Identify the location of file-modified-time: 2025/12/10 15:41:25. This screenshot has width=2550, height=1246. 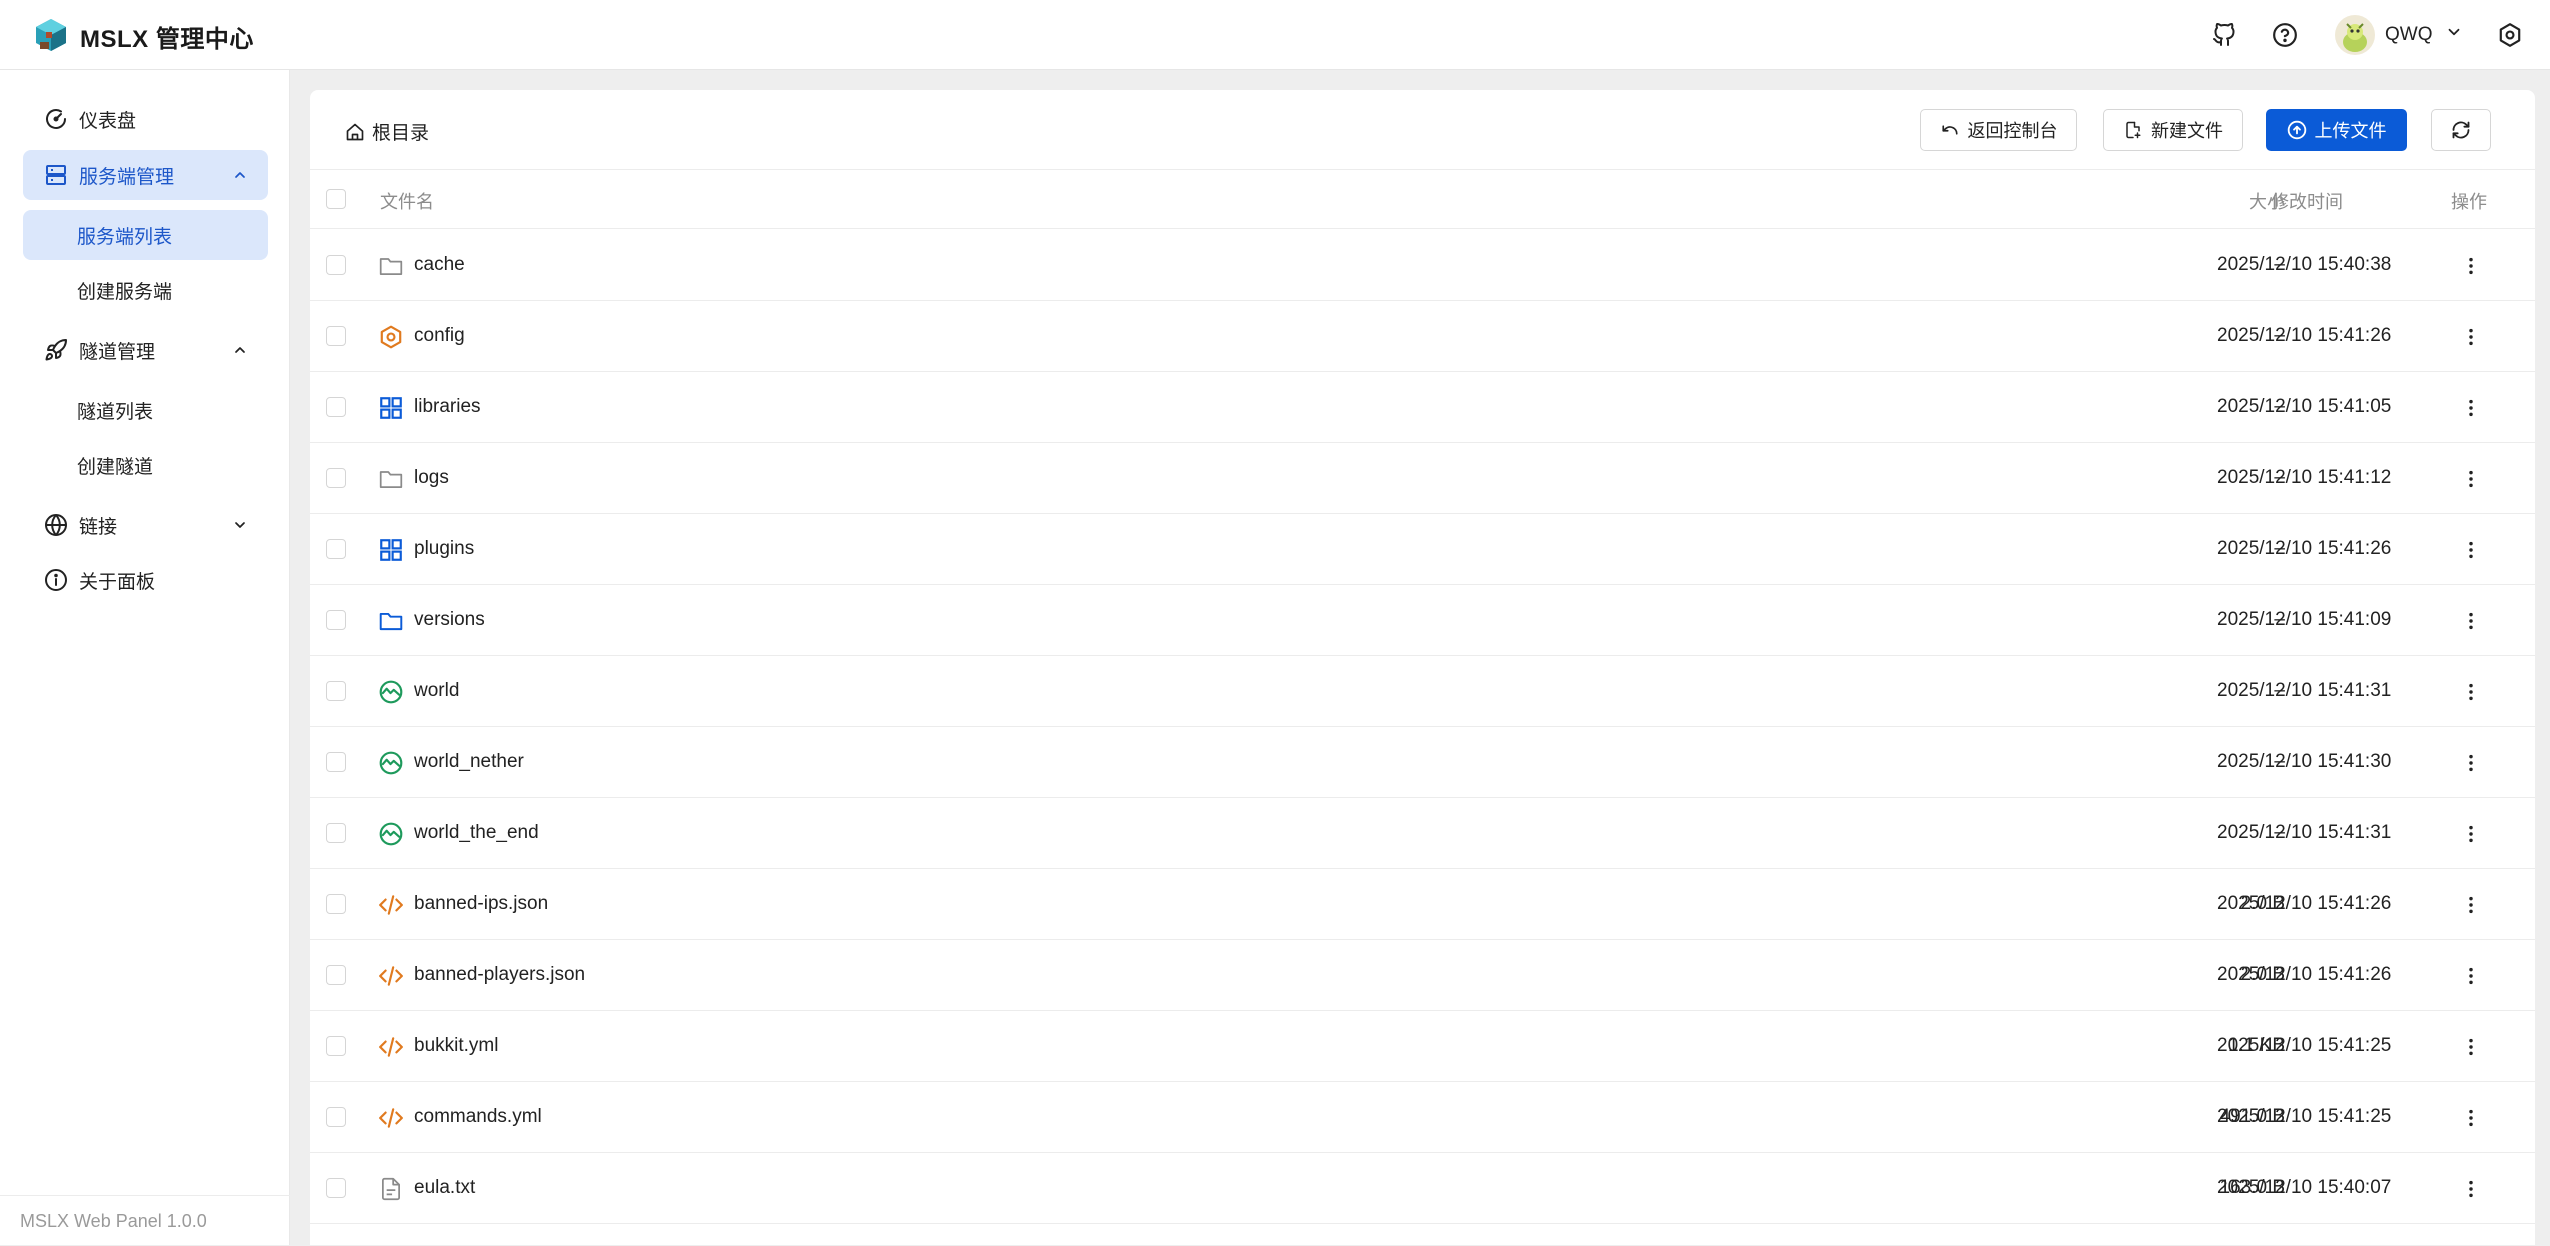
(2304, 1045).